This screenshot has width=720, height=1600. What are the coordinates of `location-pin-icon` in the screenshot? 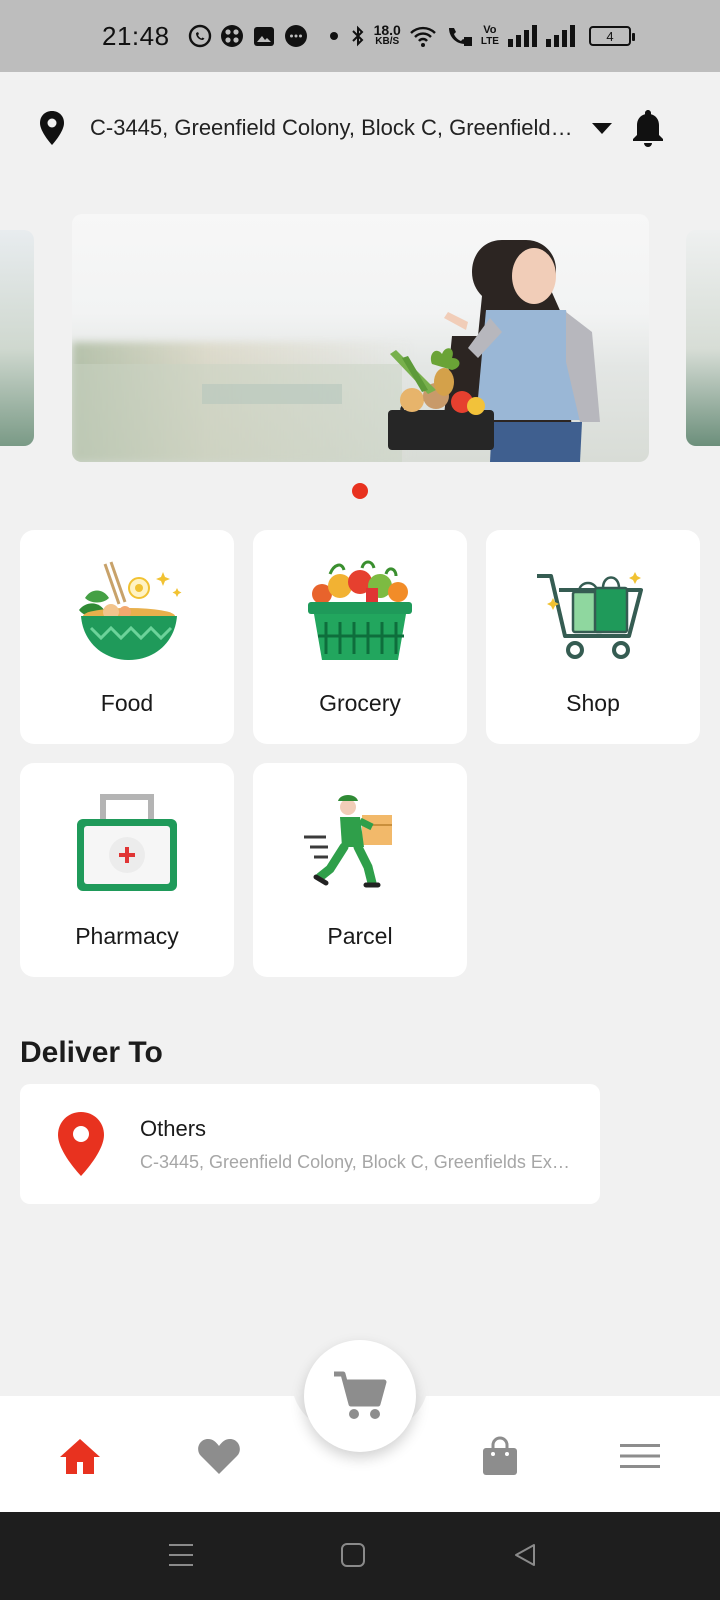 It's located at (52, 128).